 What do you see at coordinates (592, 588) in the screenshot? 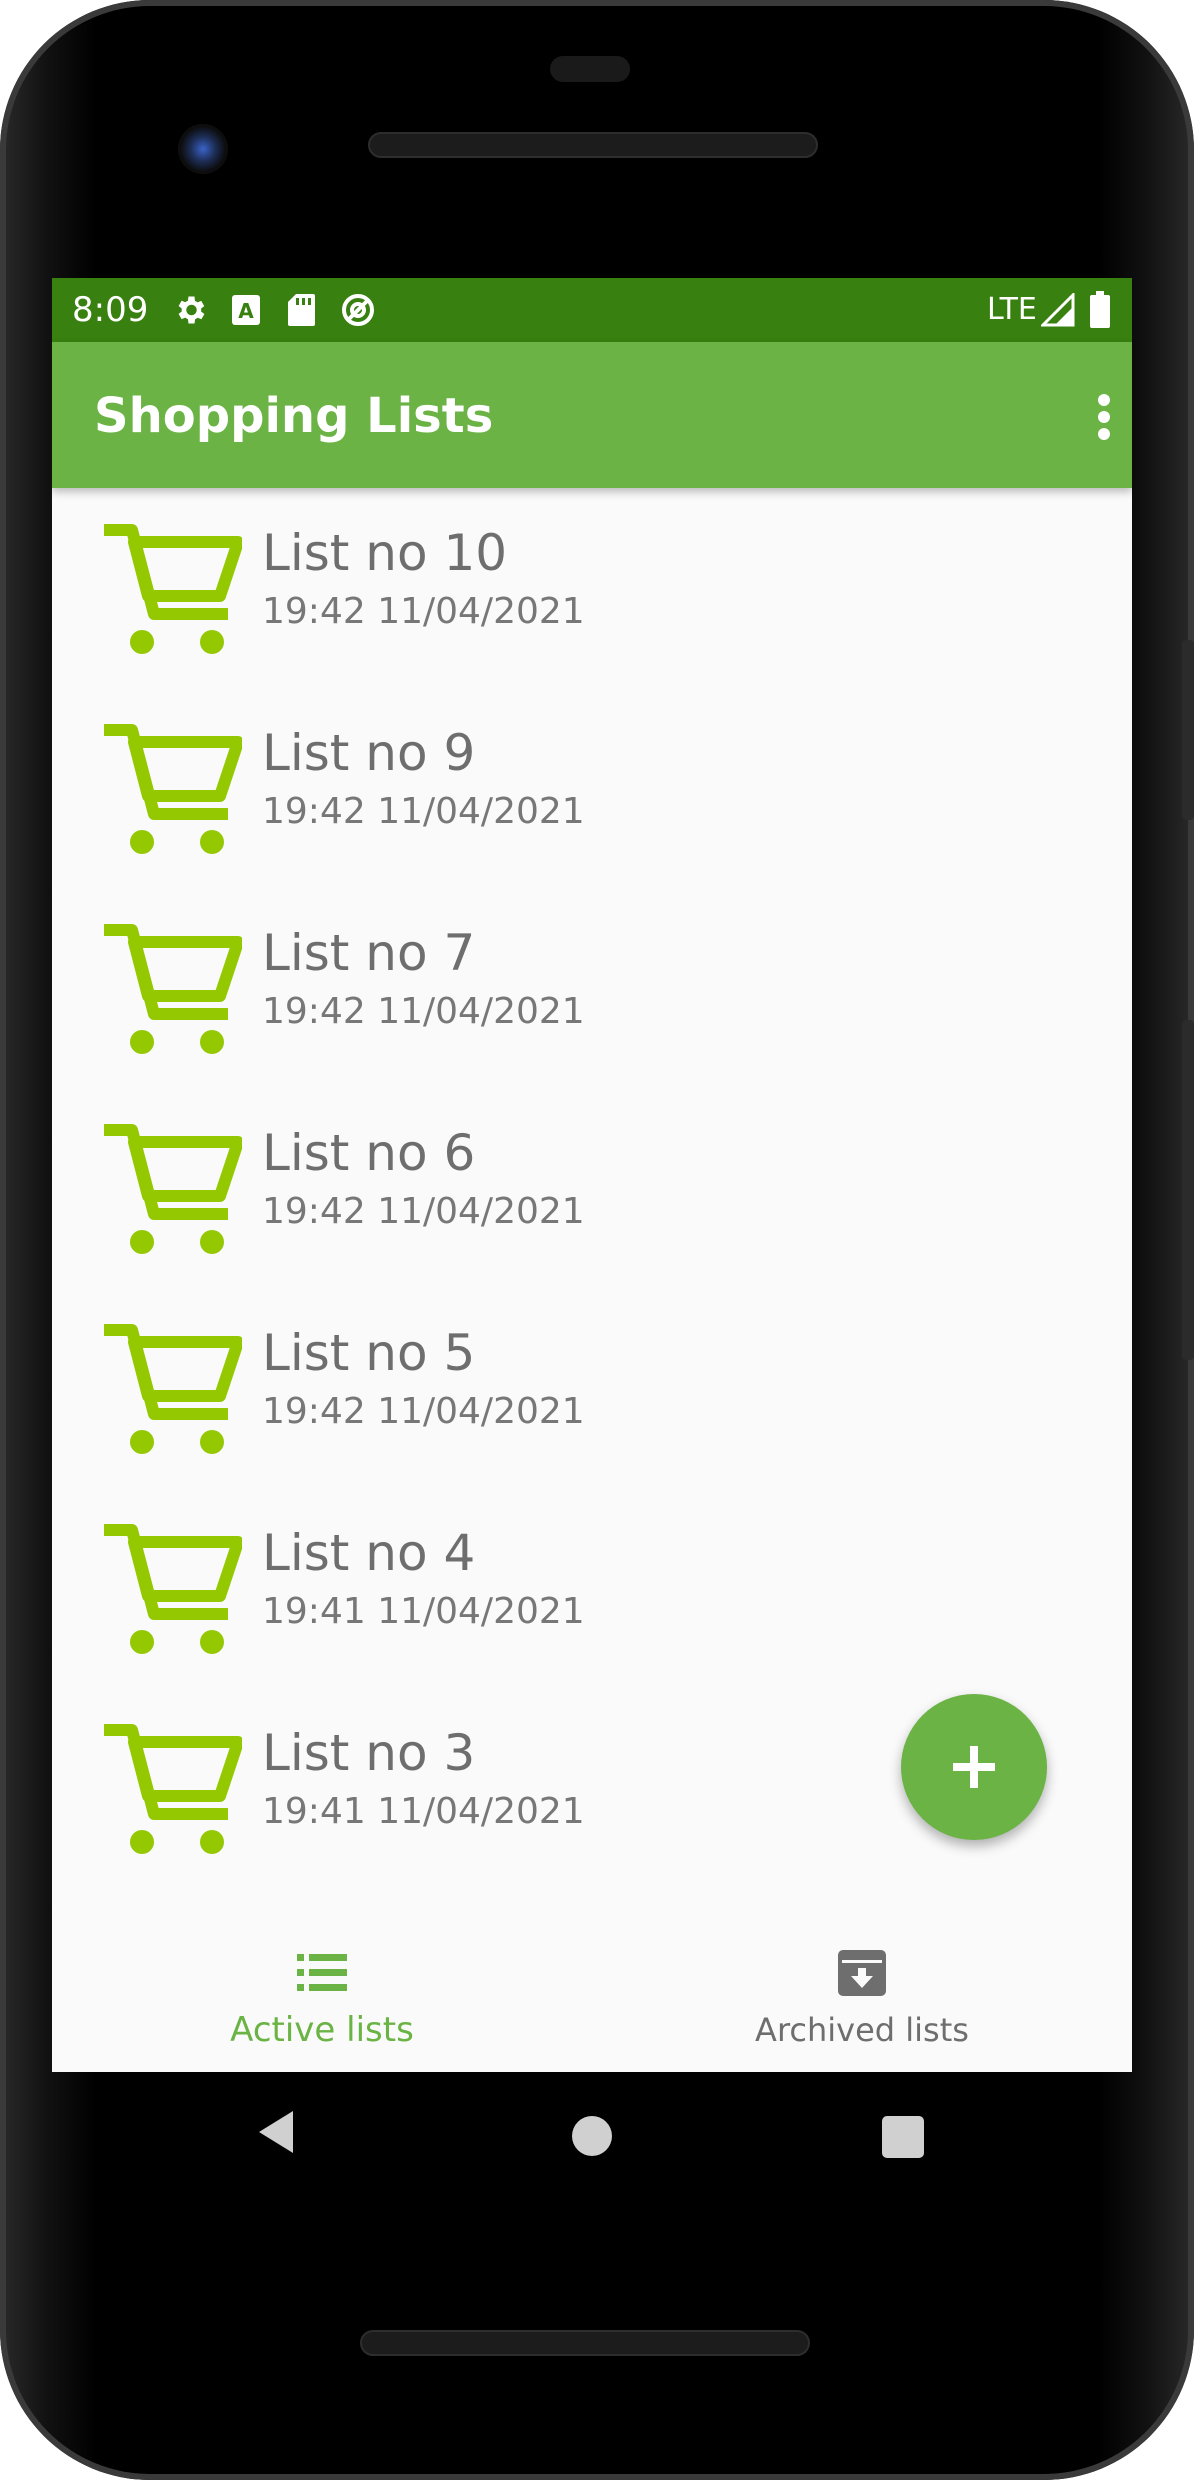
I see `list-item: List no 10 19:42 11/04/2021` at bounding box center [592, 588].